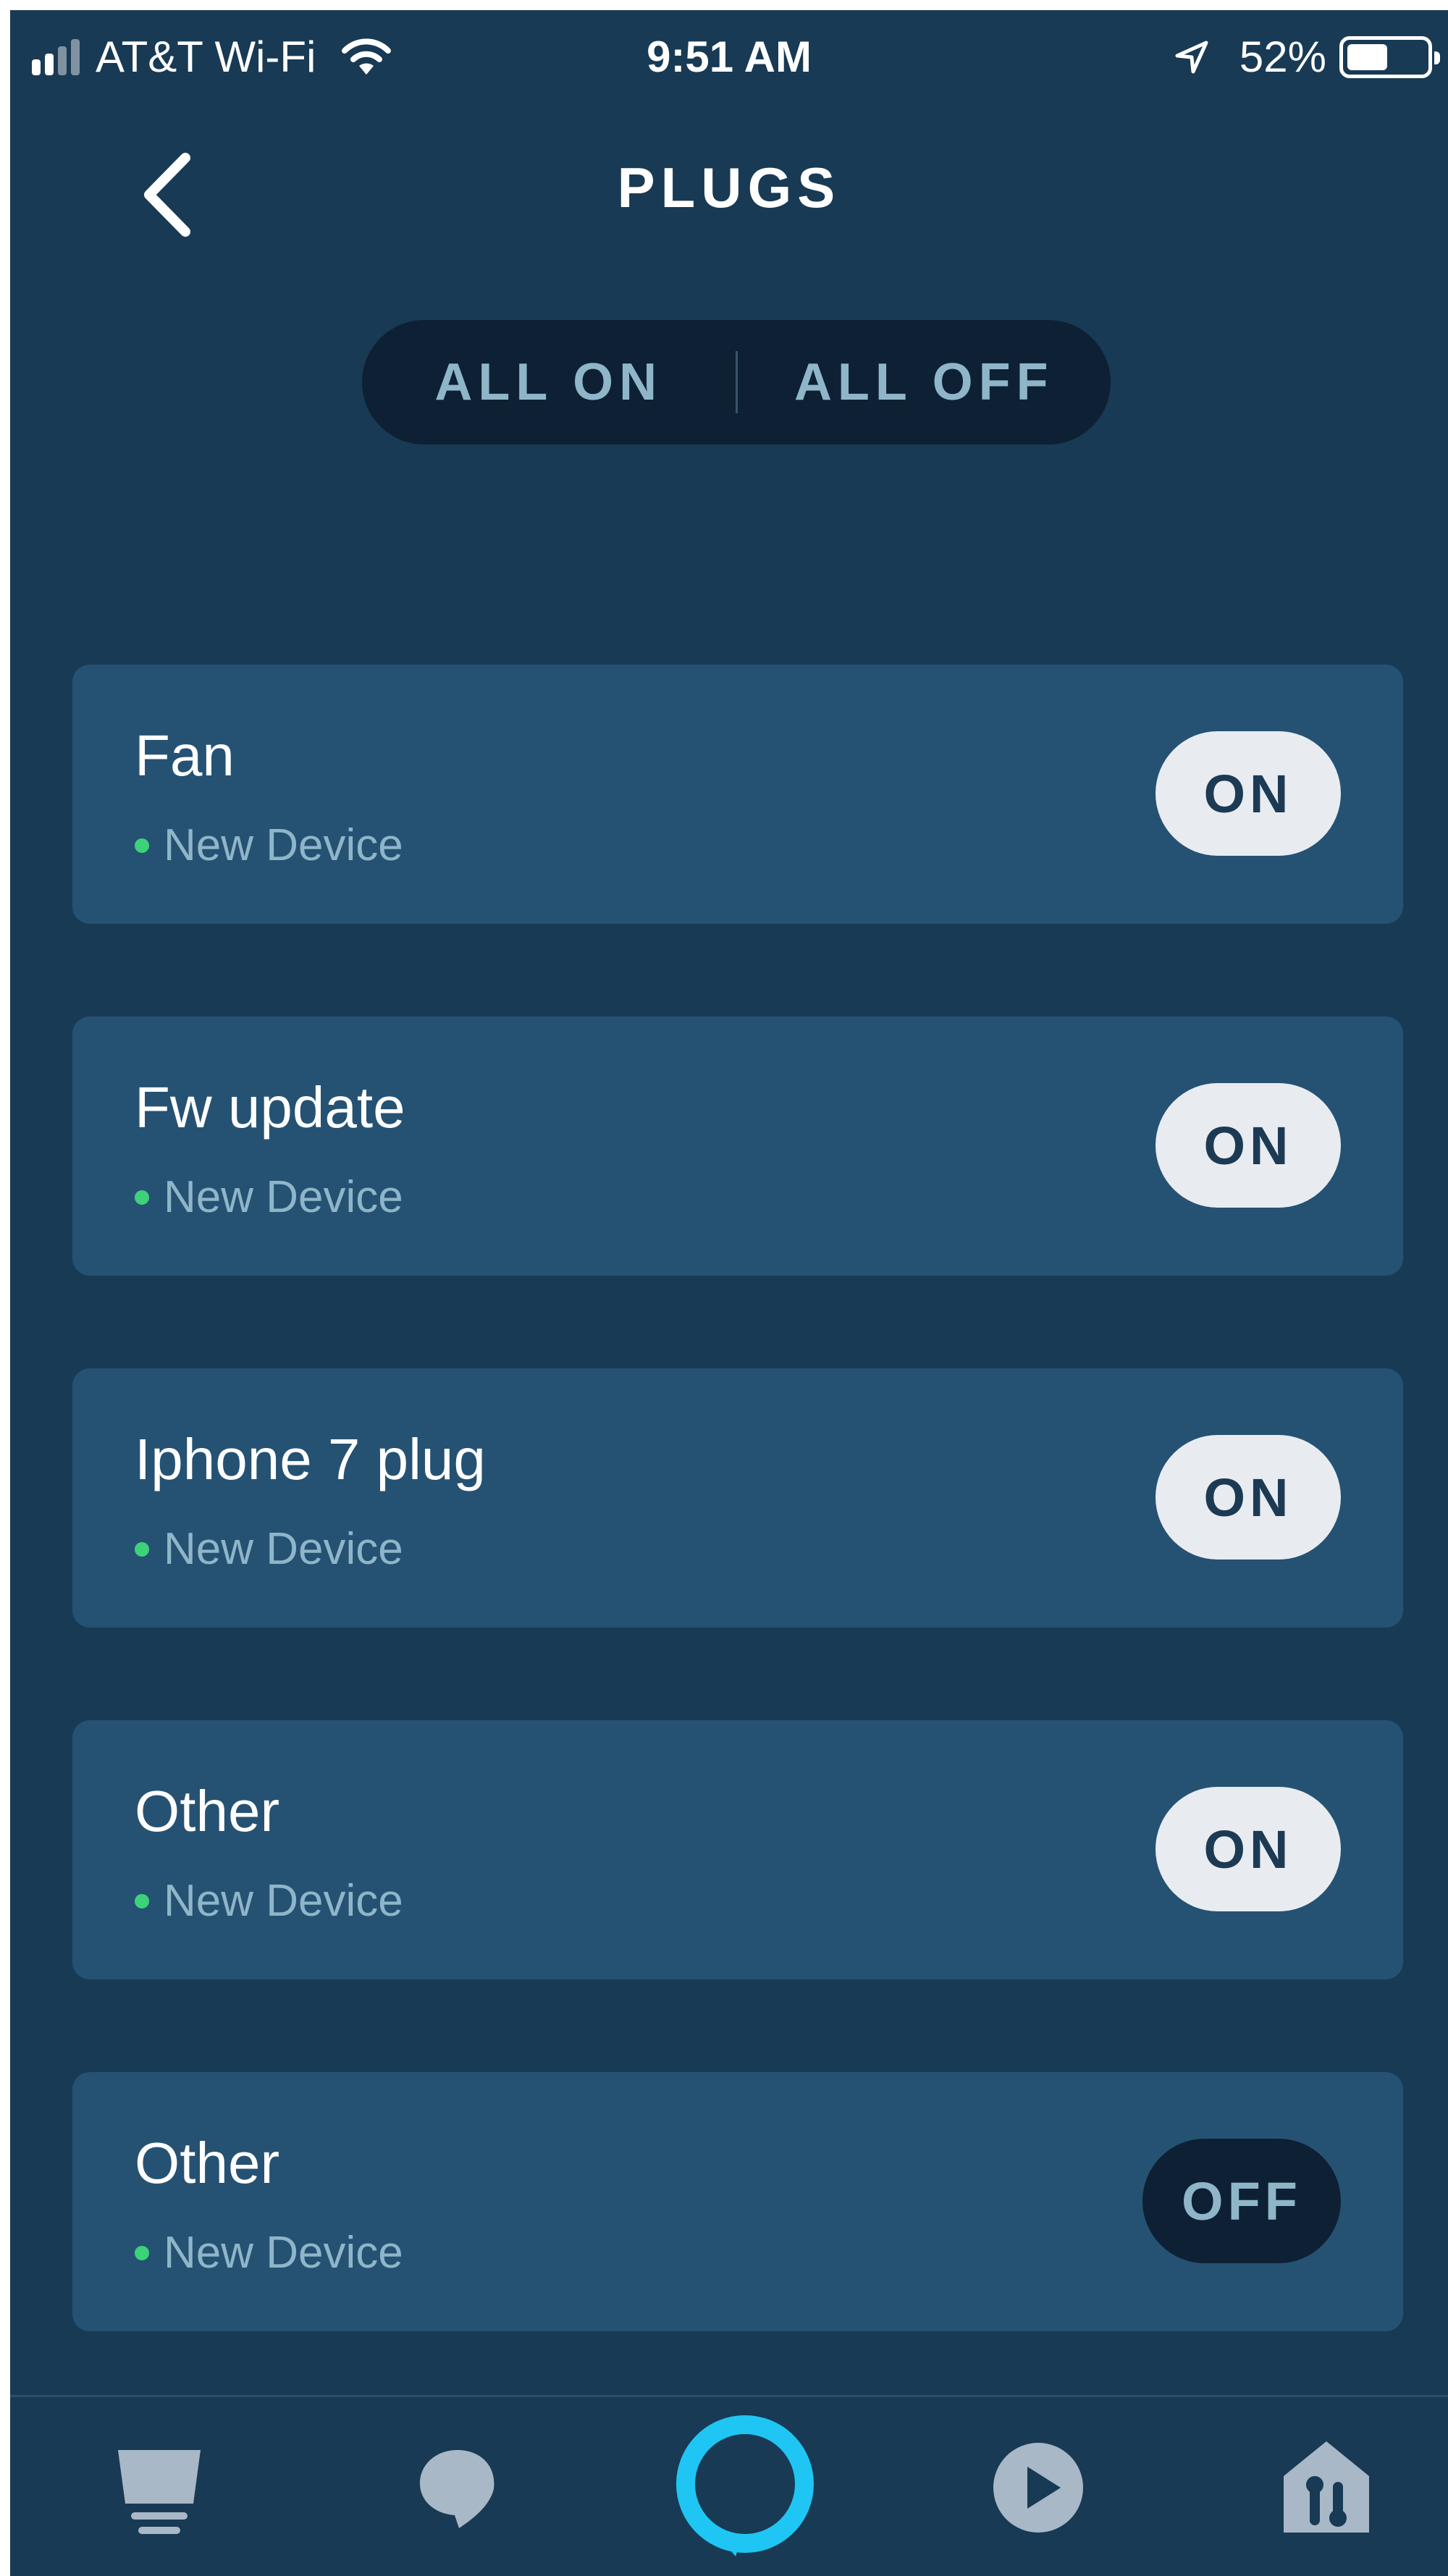  I want to click on device-name: Iphone 7 plug, so click(310, 1459).